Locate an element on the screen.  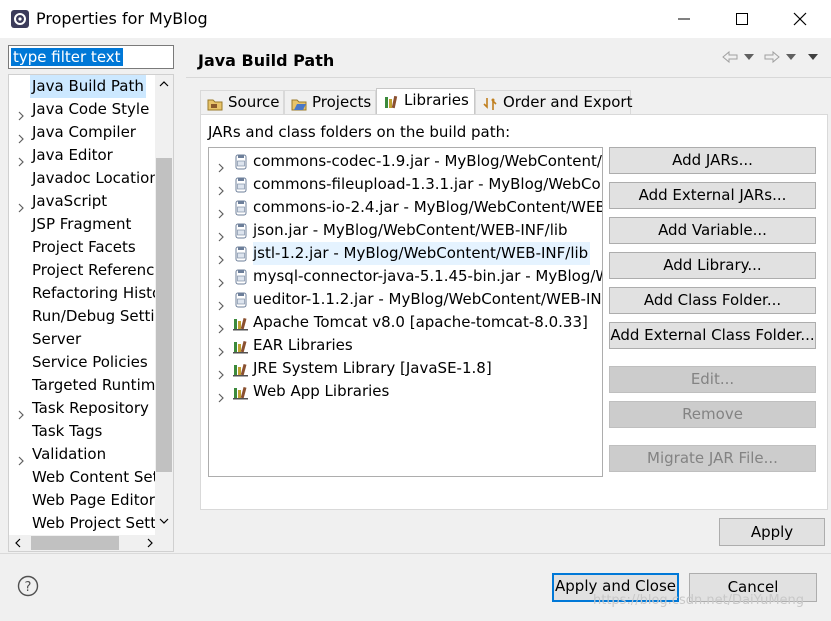
tree-horizontal-scroll-thumb is located at coordinates (75, 543).